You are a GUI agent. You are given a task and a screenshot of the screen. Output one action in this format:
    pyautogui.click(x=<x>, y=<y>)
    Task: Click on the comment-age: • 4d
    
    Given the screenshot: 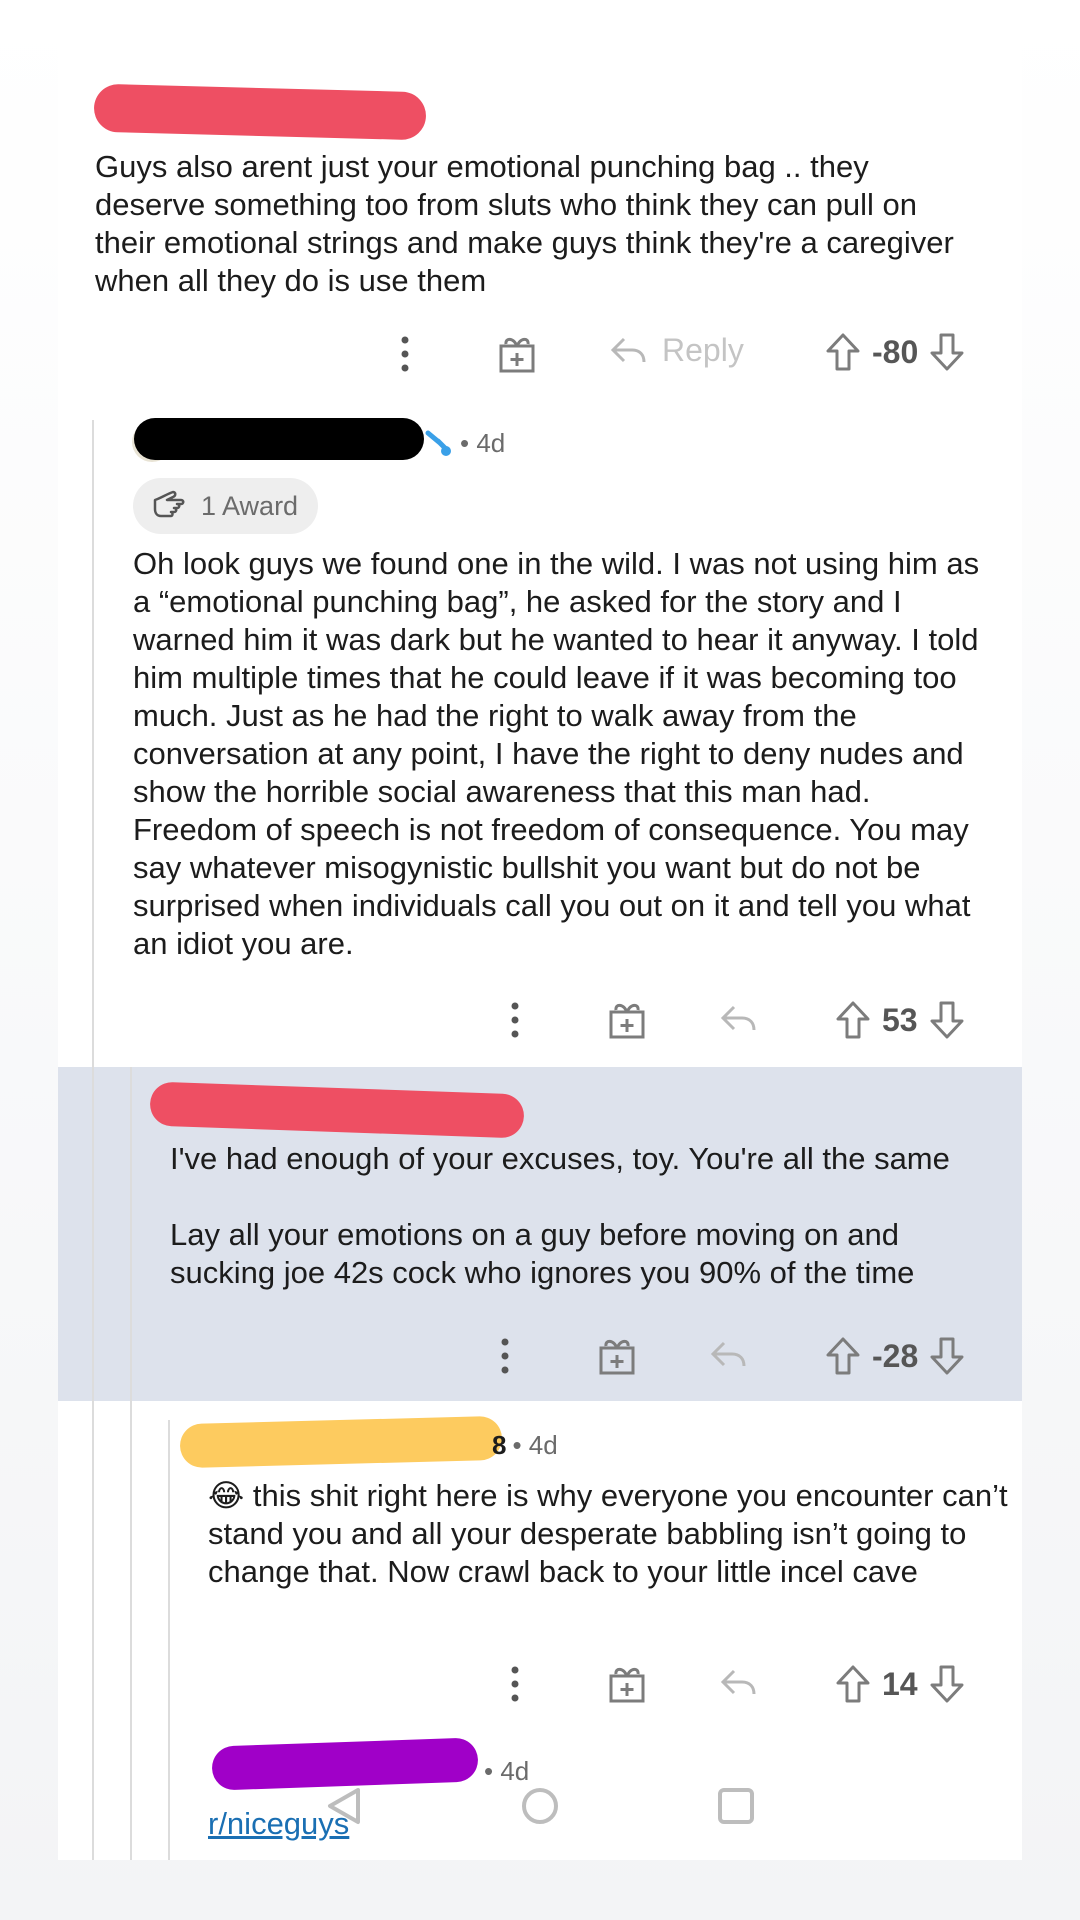 What is the action you would take?
    pyautogui.click(x=507, y=1771)
    